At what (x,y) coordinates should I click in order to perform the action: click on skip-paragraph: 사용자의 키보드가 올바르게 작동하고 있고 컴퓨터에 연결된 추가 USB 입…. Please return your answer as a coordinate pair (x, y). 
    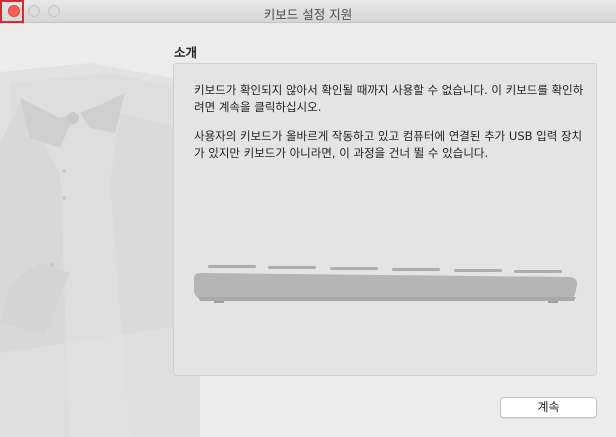
    Looking at the image, I should click on (388, 144).